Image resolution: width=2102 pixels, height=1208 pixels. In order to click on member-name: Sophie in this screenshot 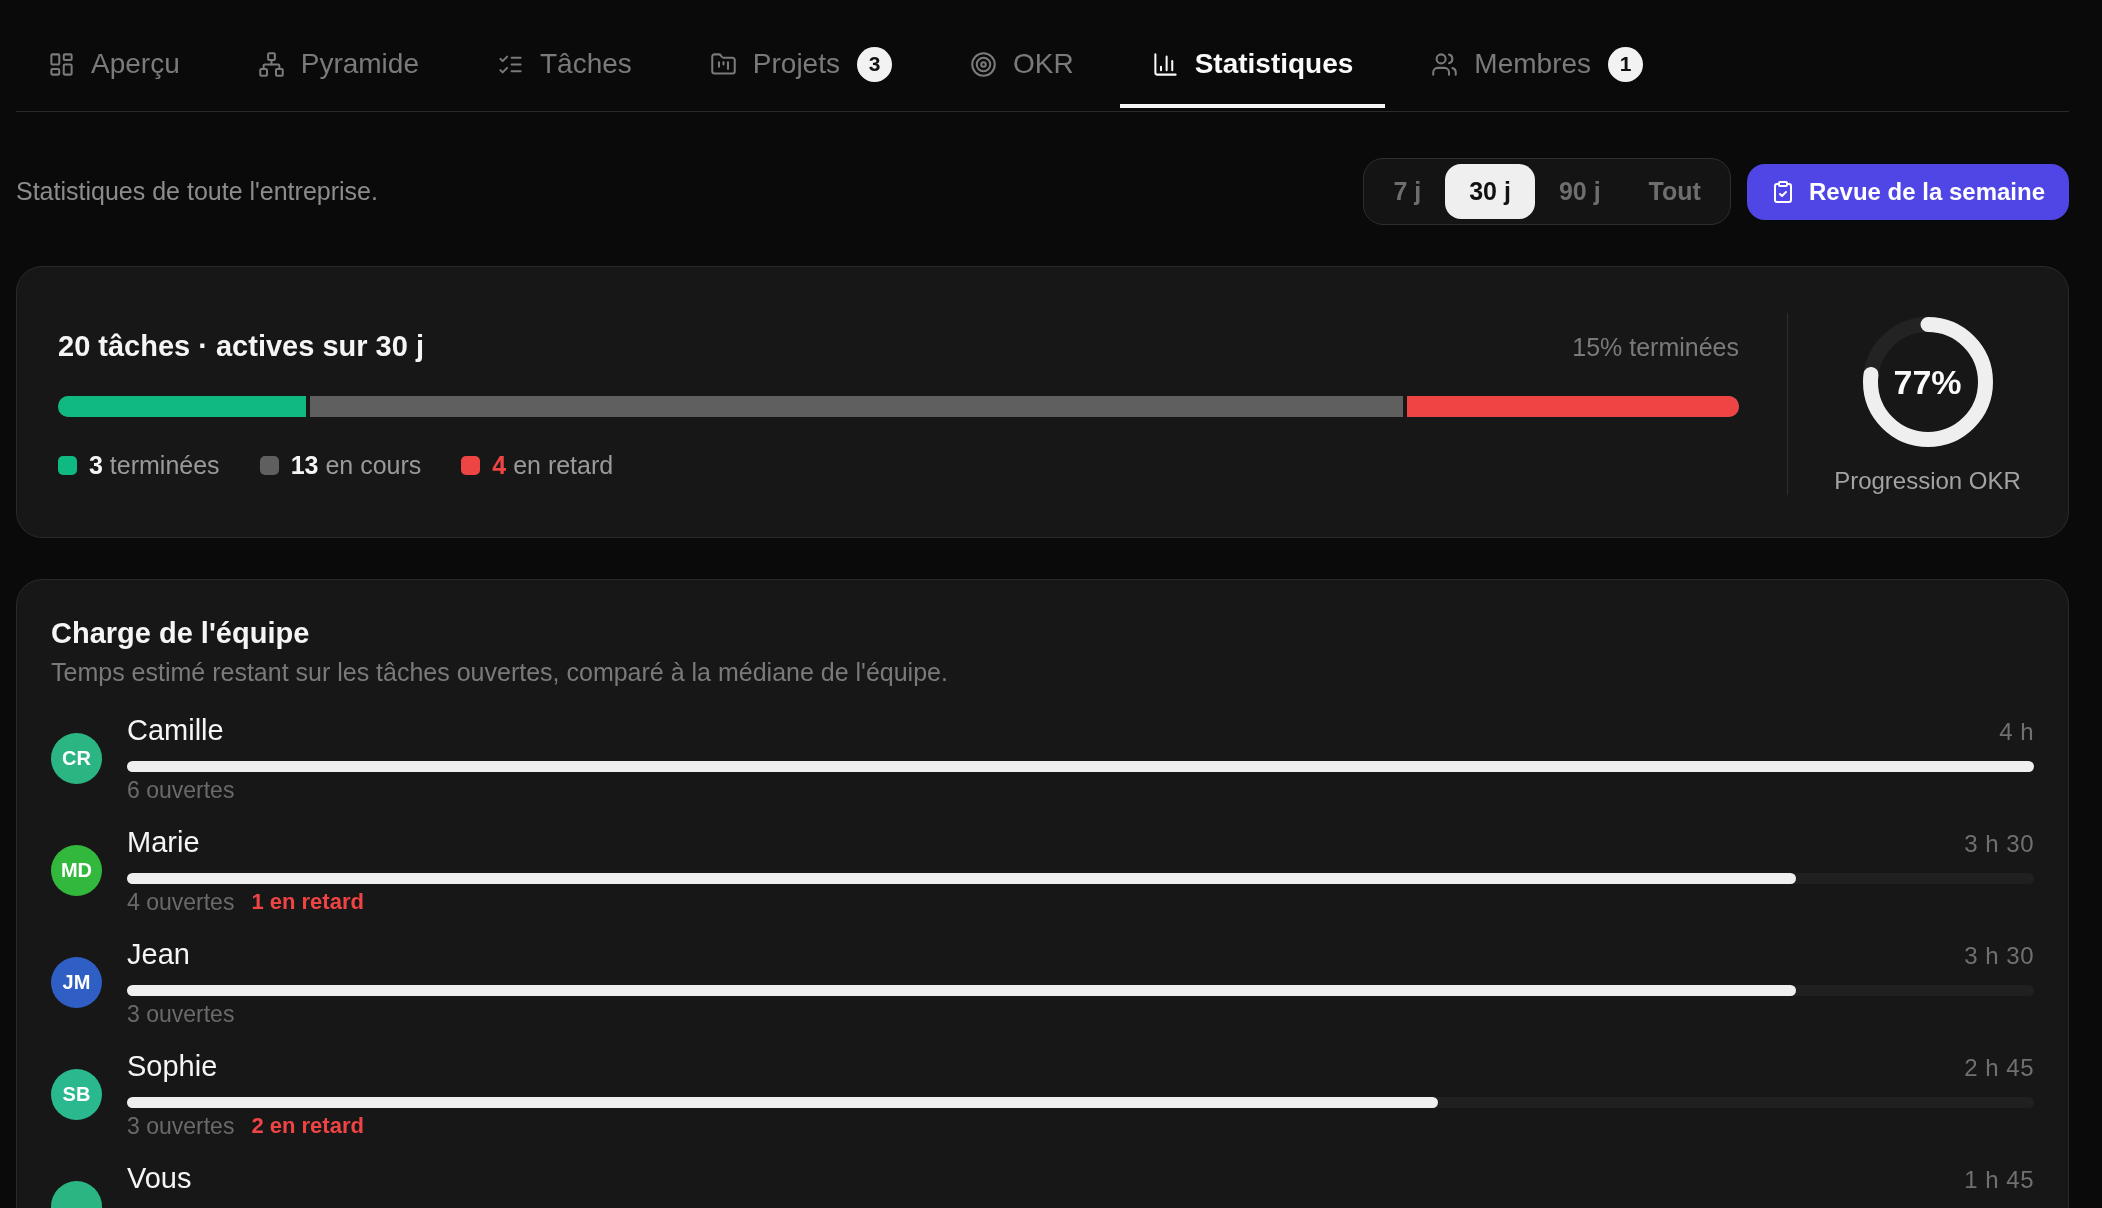, I will do `click(172, 1066)`.